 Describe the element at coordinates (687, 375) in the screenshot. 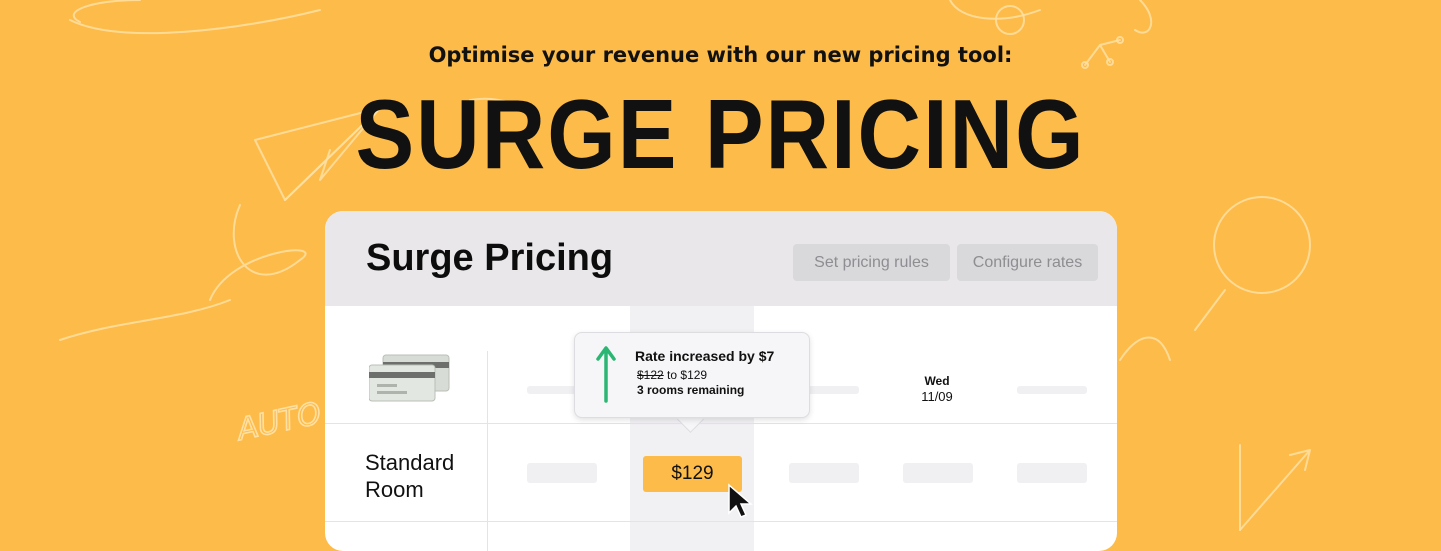

I see `new-rate: to $129` at that location.